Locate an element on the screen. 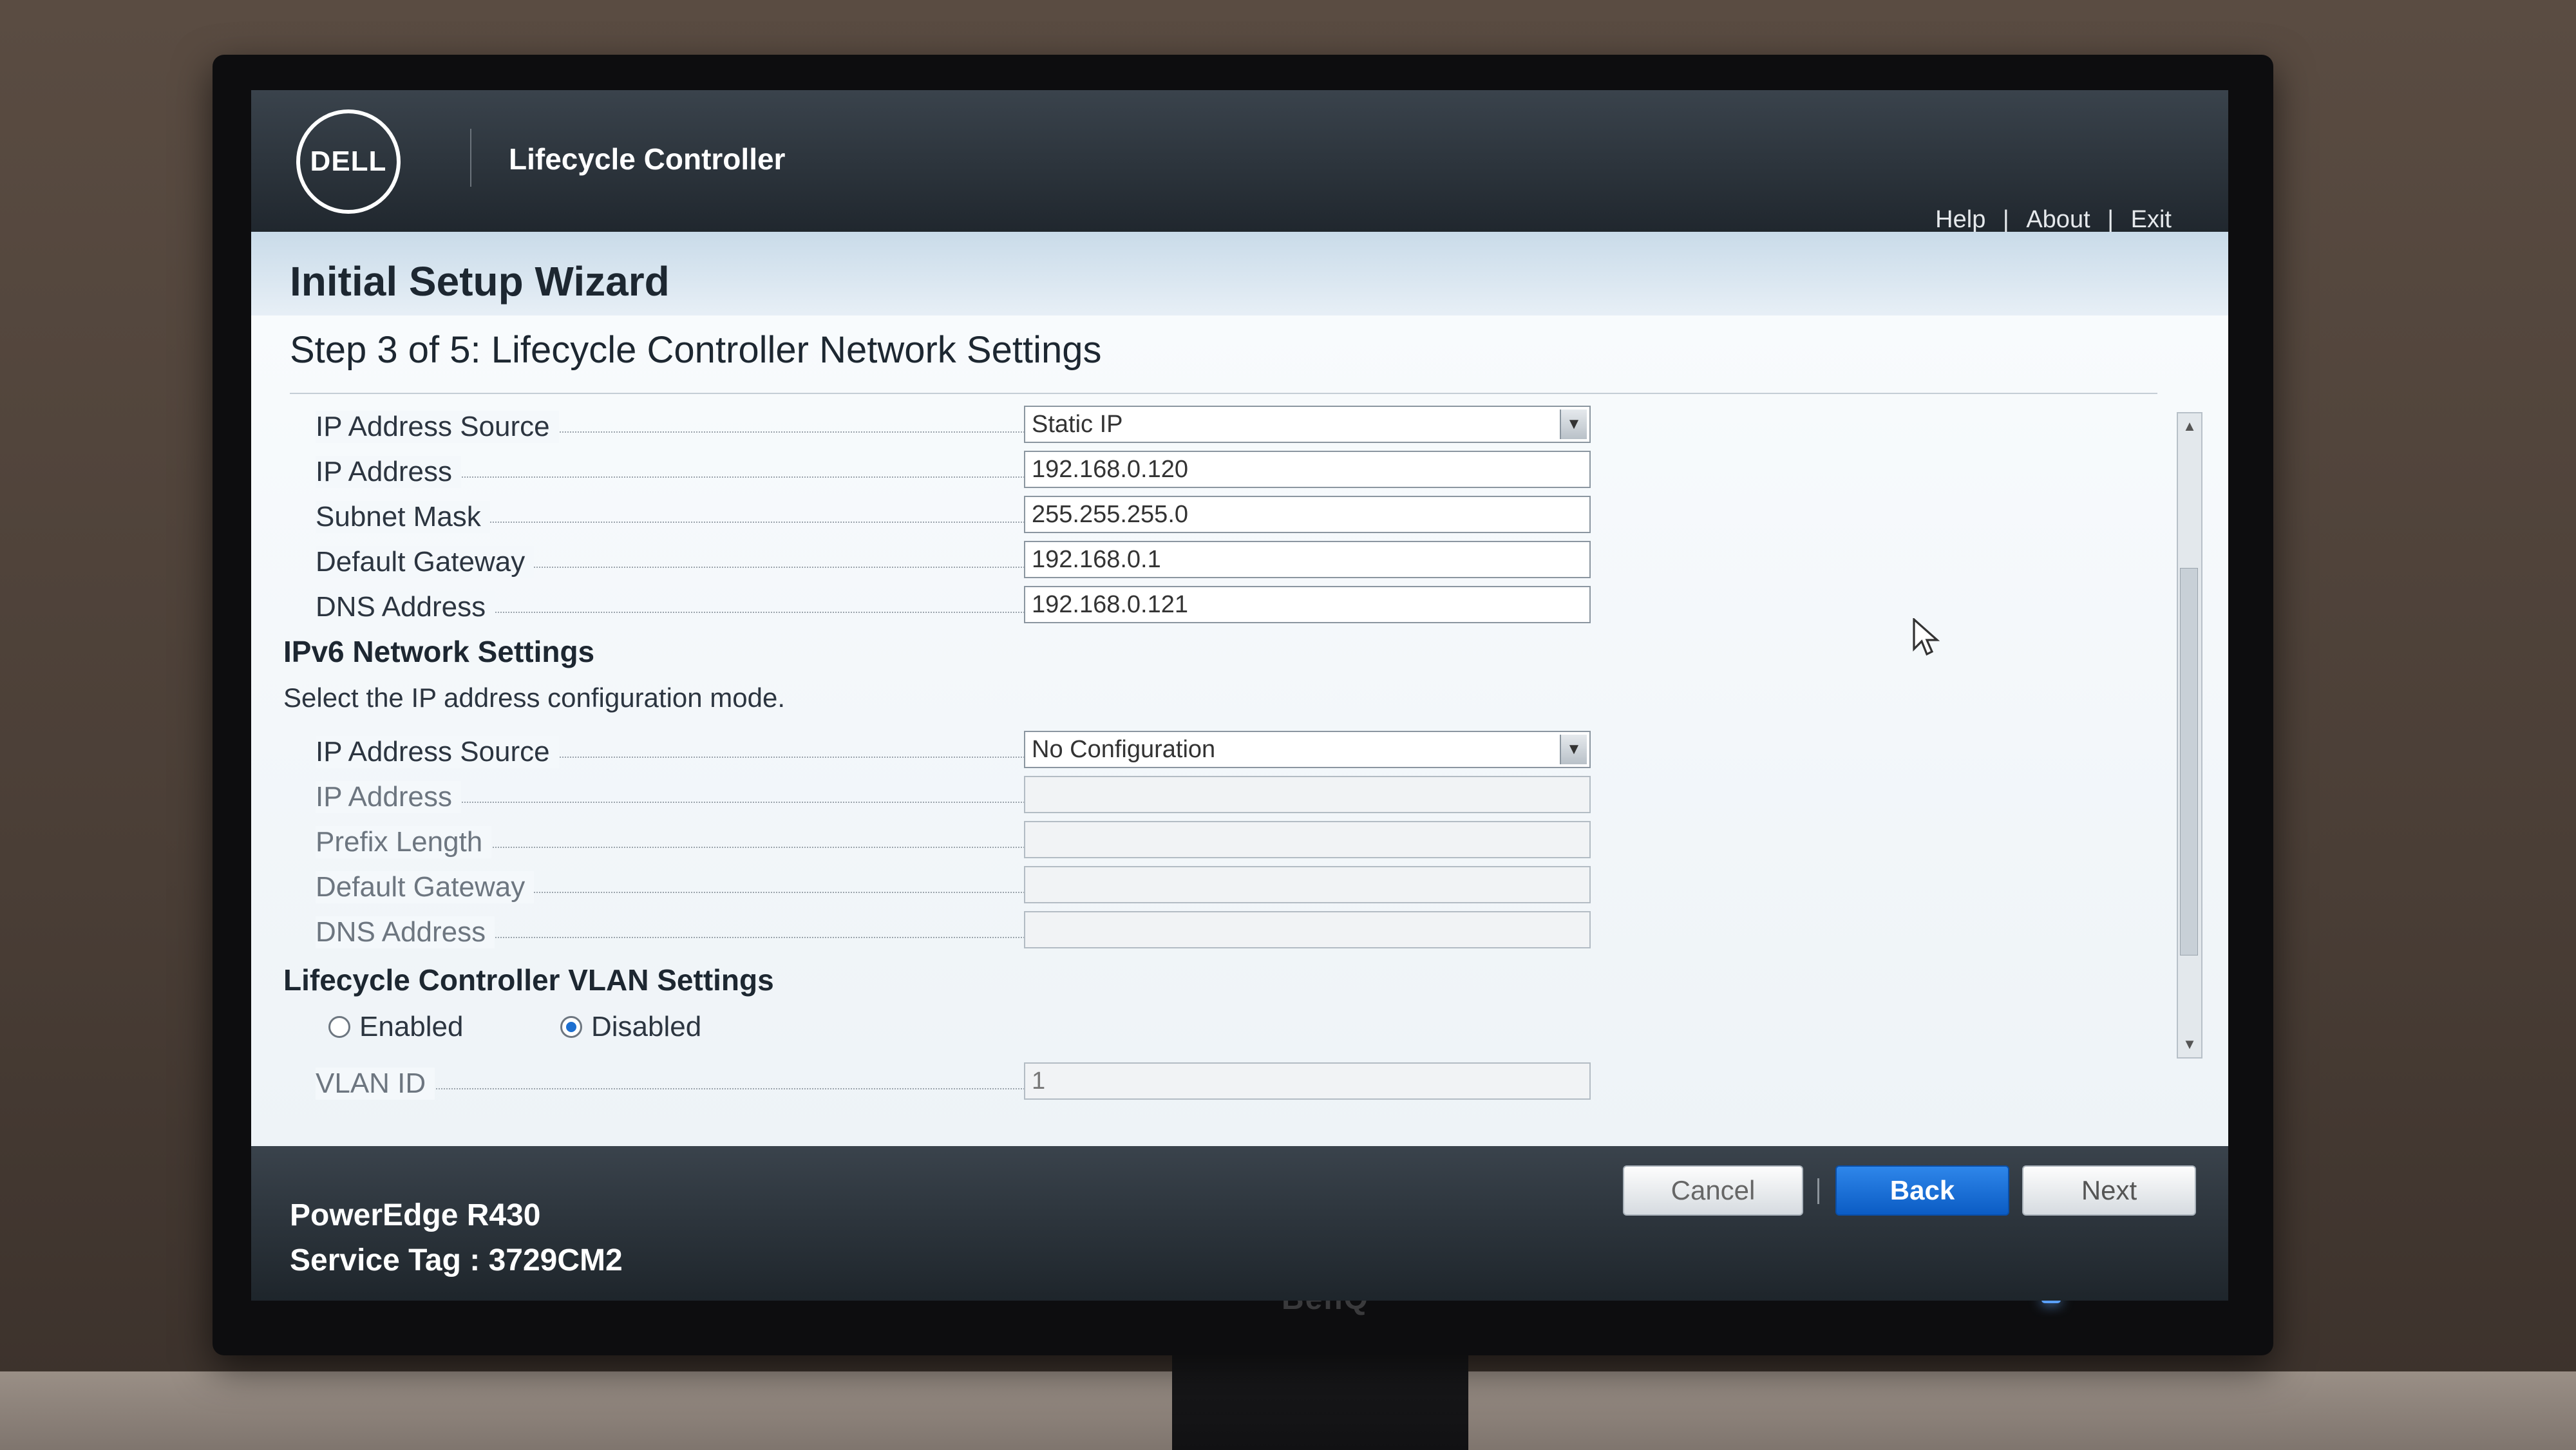 The width and height of the screenshot is (2576, 1450). app-title: Lifecycle Controller is located at coordinates (647, 159).